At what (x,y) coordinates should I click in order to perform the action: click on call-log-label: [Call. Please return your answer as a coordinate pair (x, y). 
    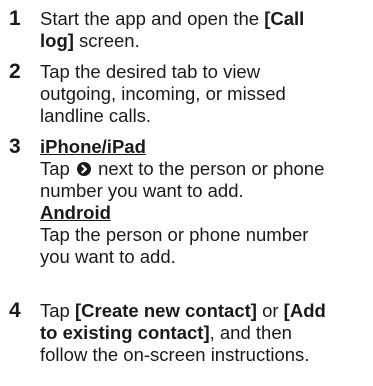
    Looking at the image, I should click on (284, 18).